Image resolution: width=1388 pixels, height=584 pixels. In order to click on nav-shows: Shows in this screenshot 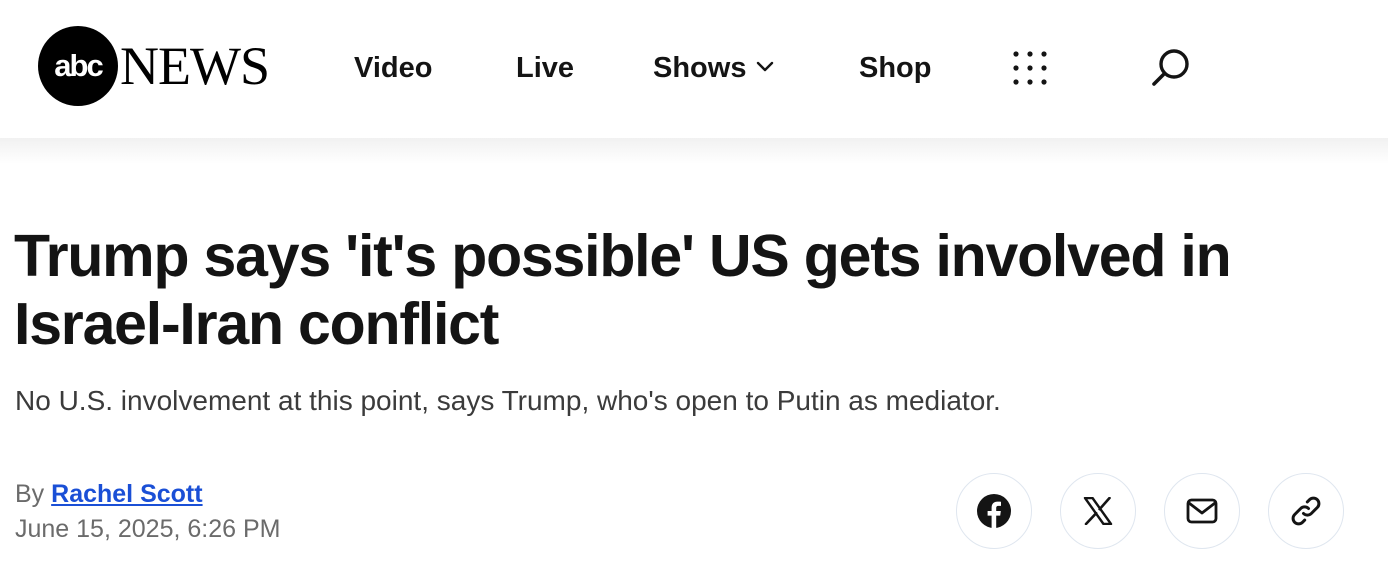, I will do `click(713, 68)`.